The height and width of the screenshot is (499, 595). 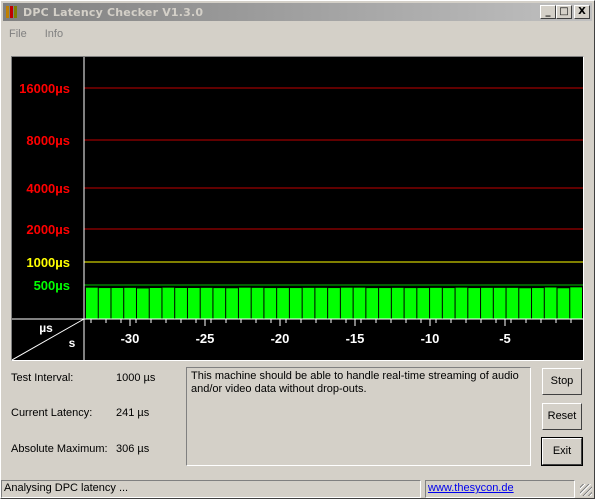 What do you see at coordinates (54, 35) in the screenshot?
I see `menu-info: Info` at bounding box center [54, 35].